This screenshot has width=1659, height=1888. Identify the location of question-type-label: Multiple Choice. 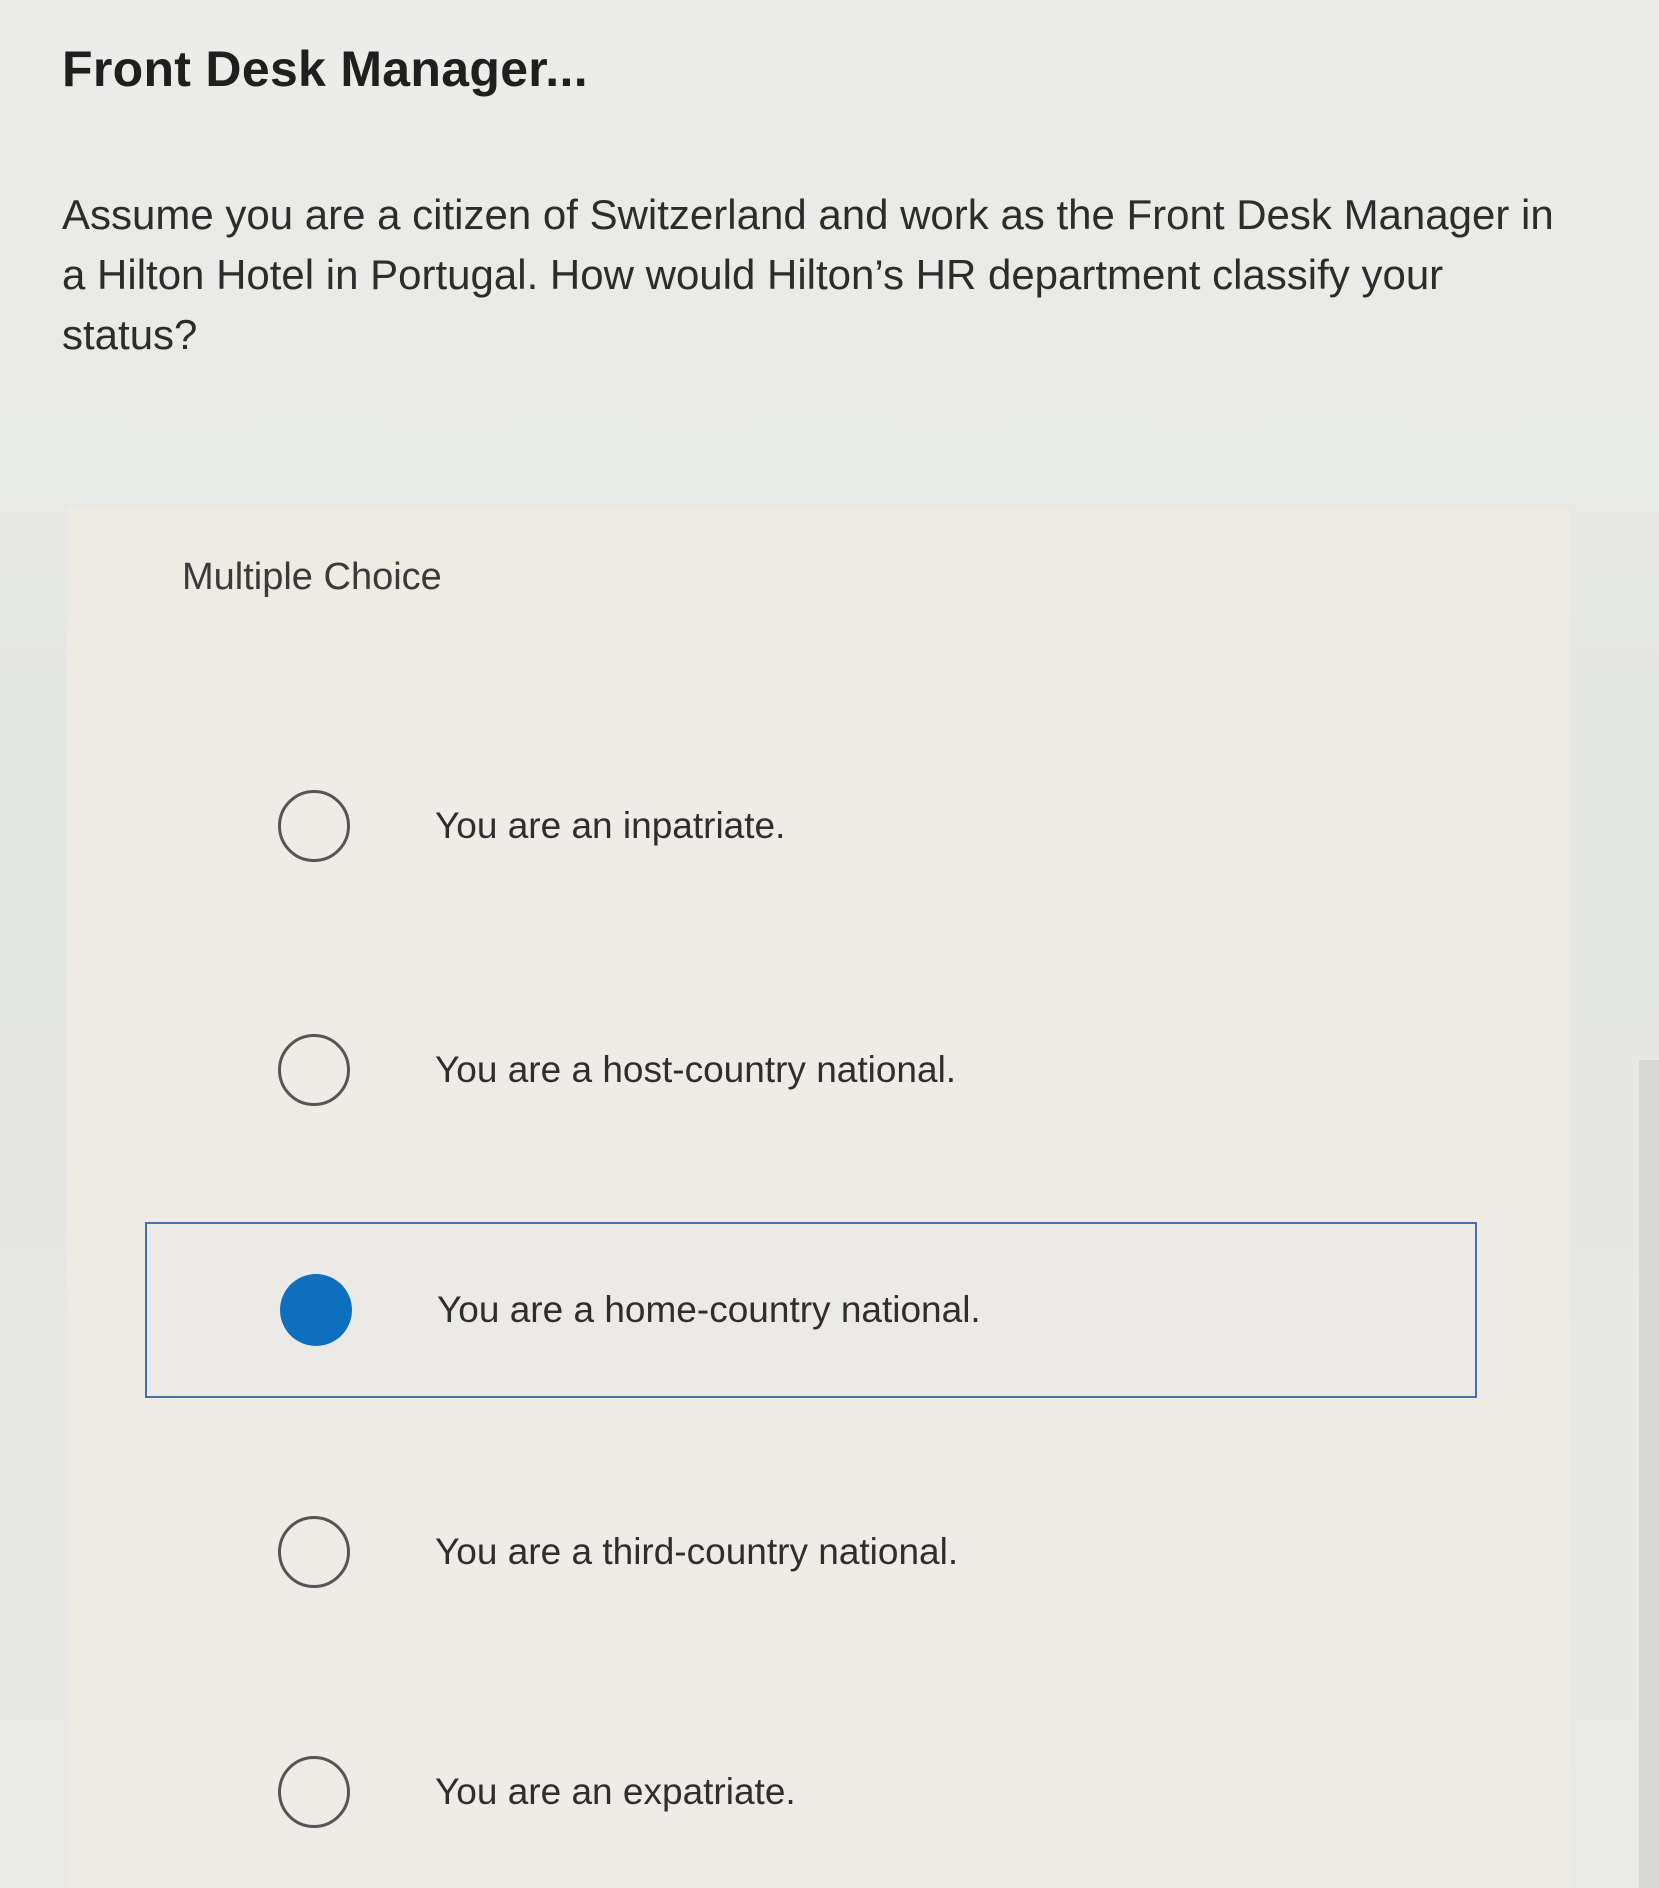
(312, 577).